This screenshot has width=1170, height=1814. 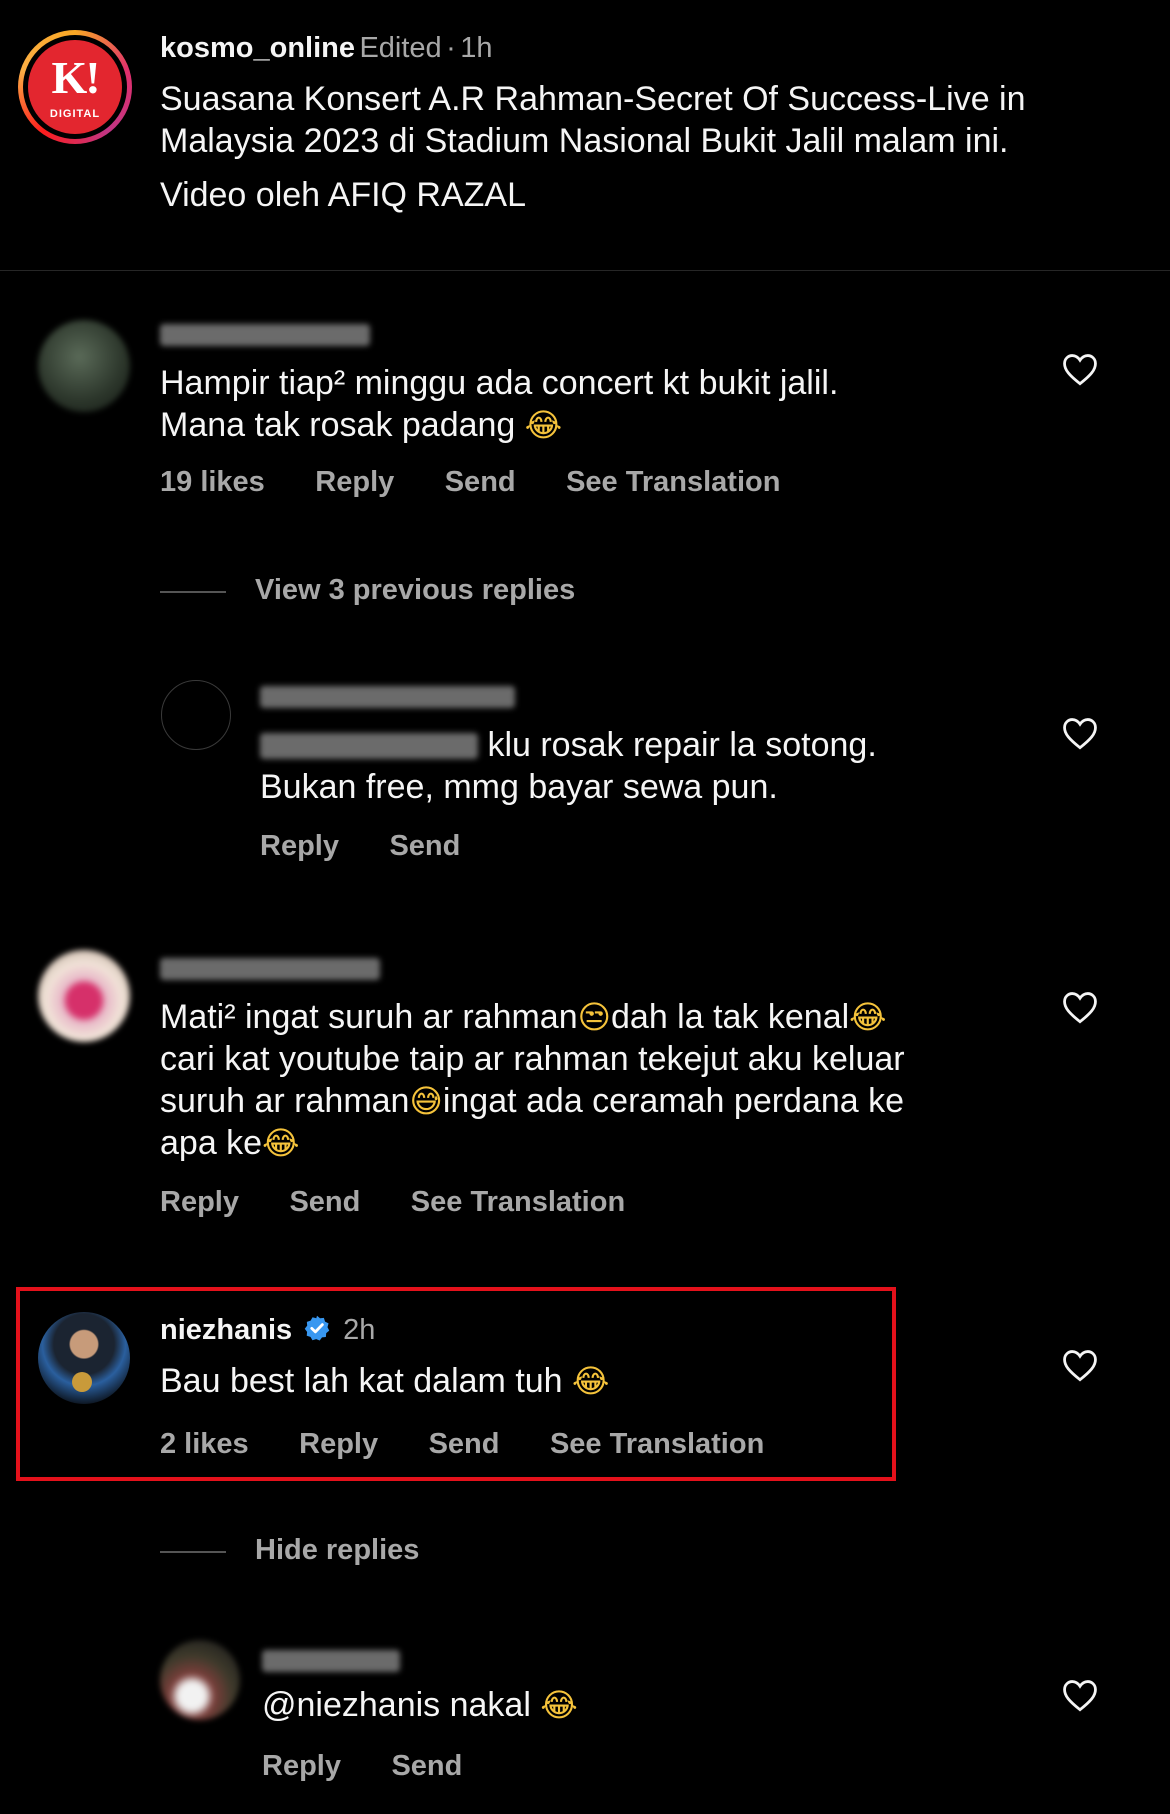 I want to click on comment-line: Mati² ingat suruh ar rahman, so click(x=369, y=1017).